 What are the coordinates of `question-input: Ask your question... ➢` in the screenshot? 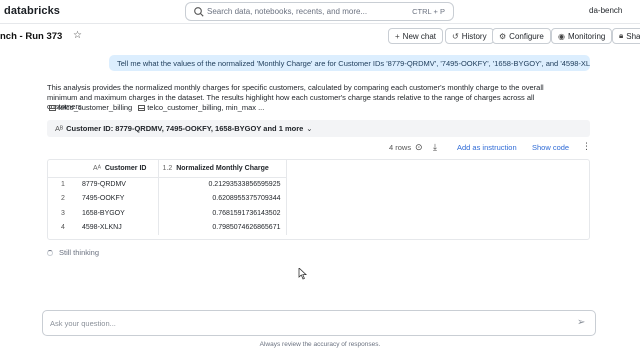 It's located at (319, 323).